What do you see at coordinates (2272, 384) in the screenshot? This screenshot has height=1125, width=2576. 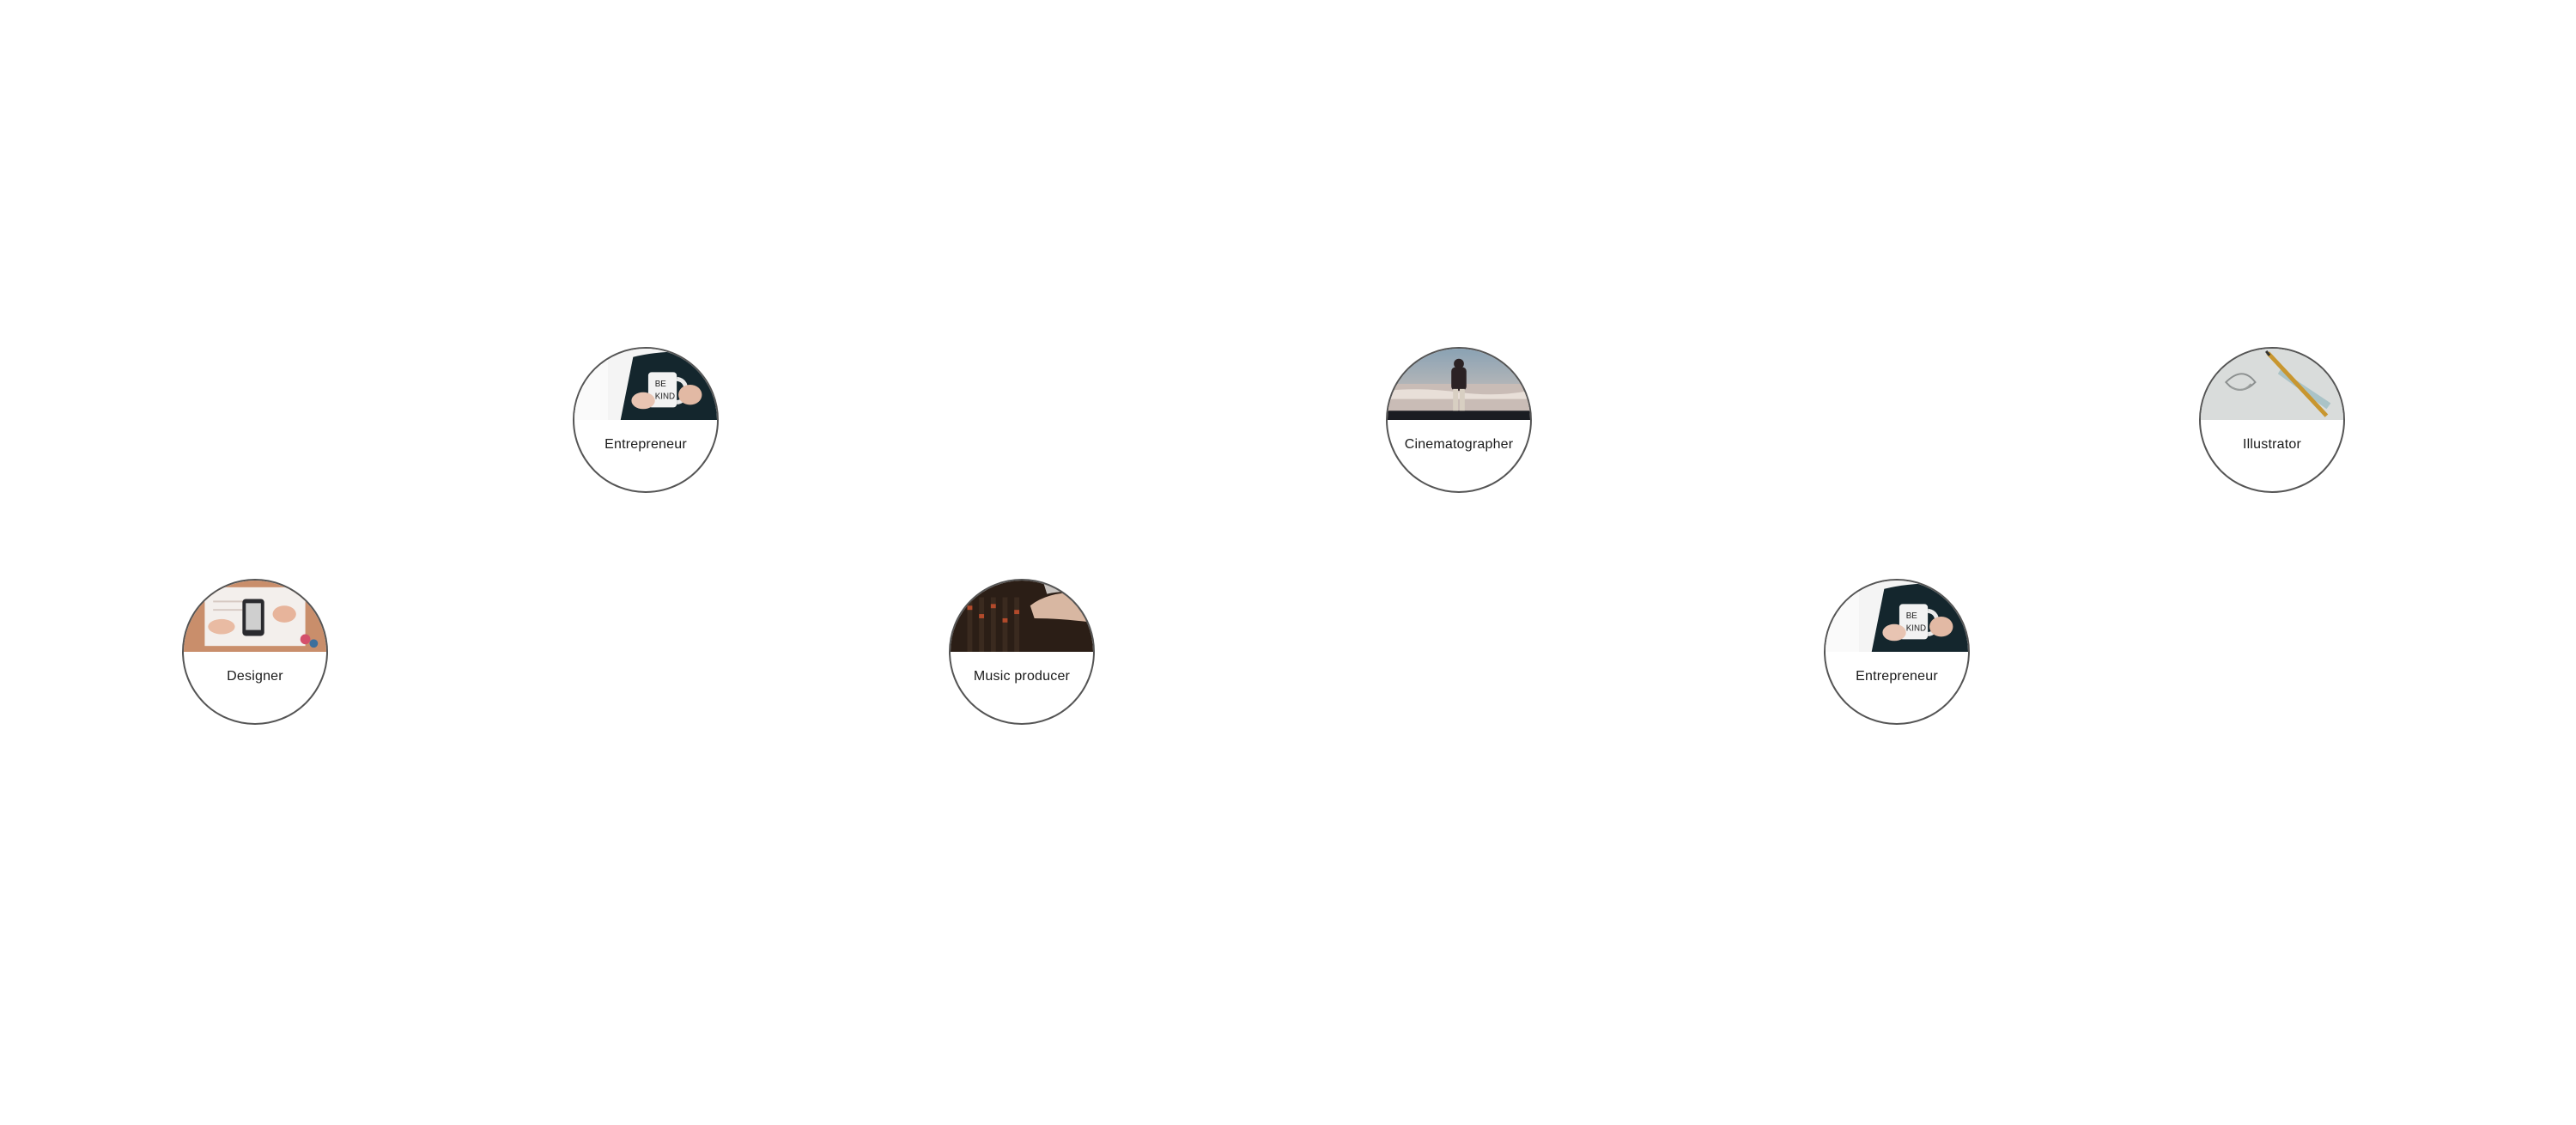 I see `sketch-and-pencil-photo` at bounding box center [2272, 384].